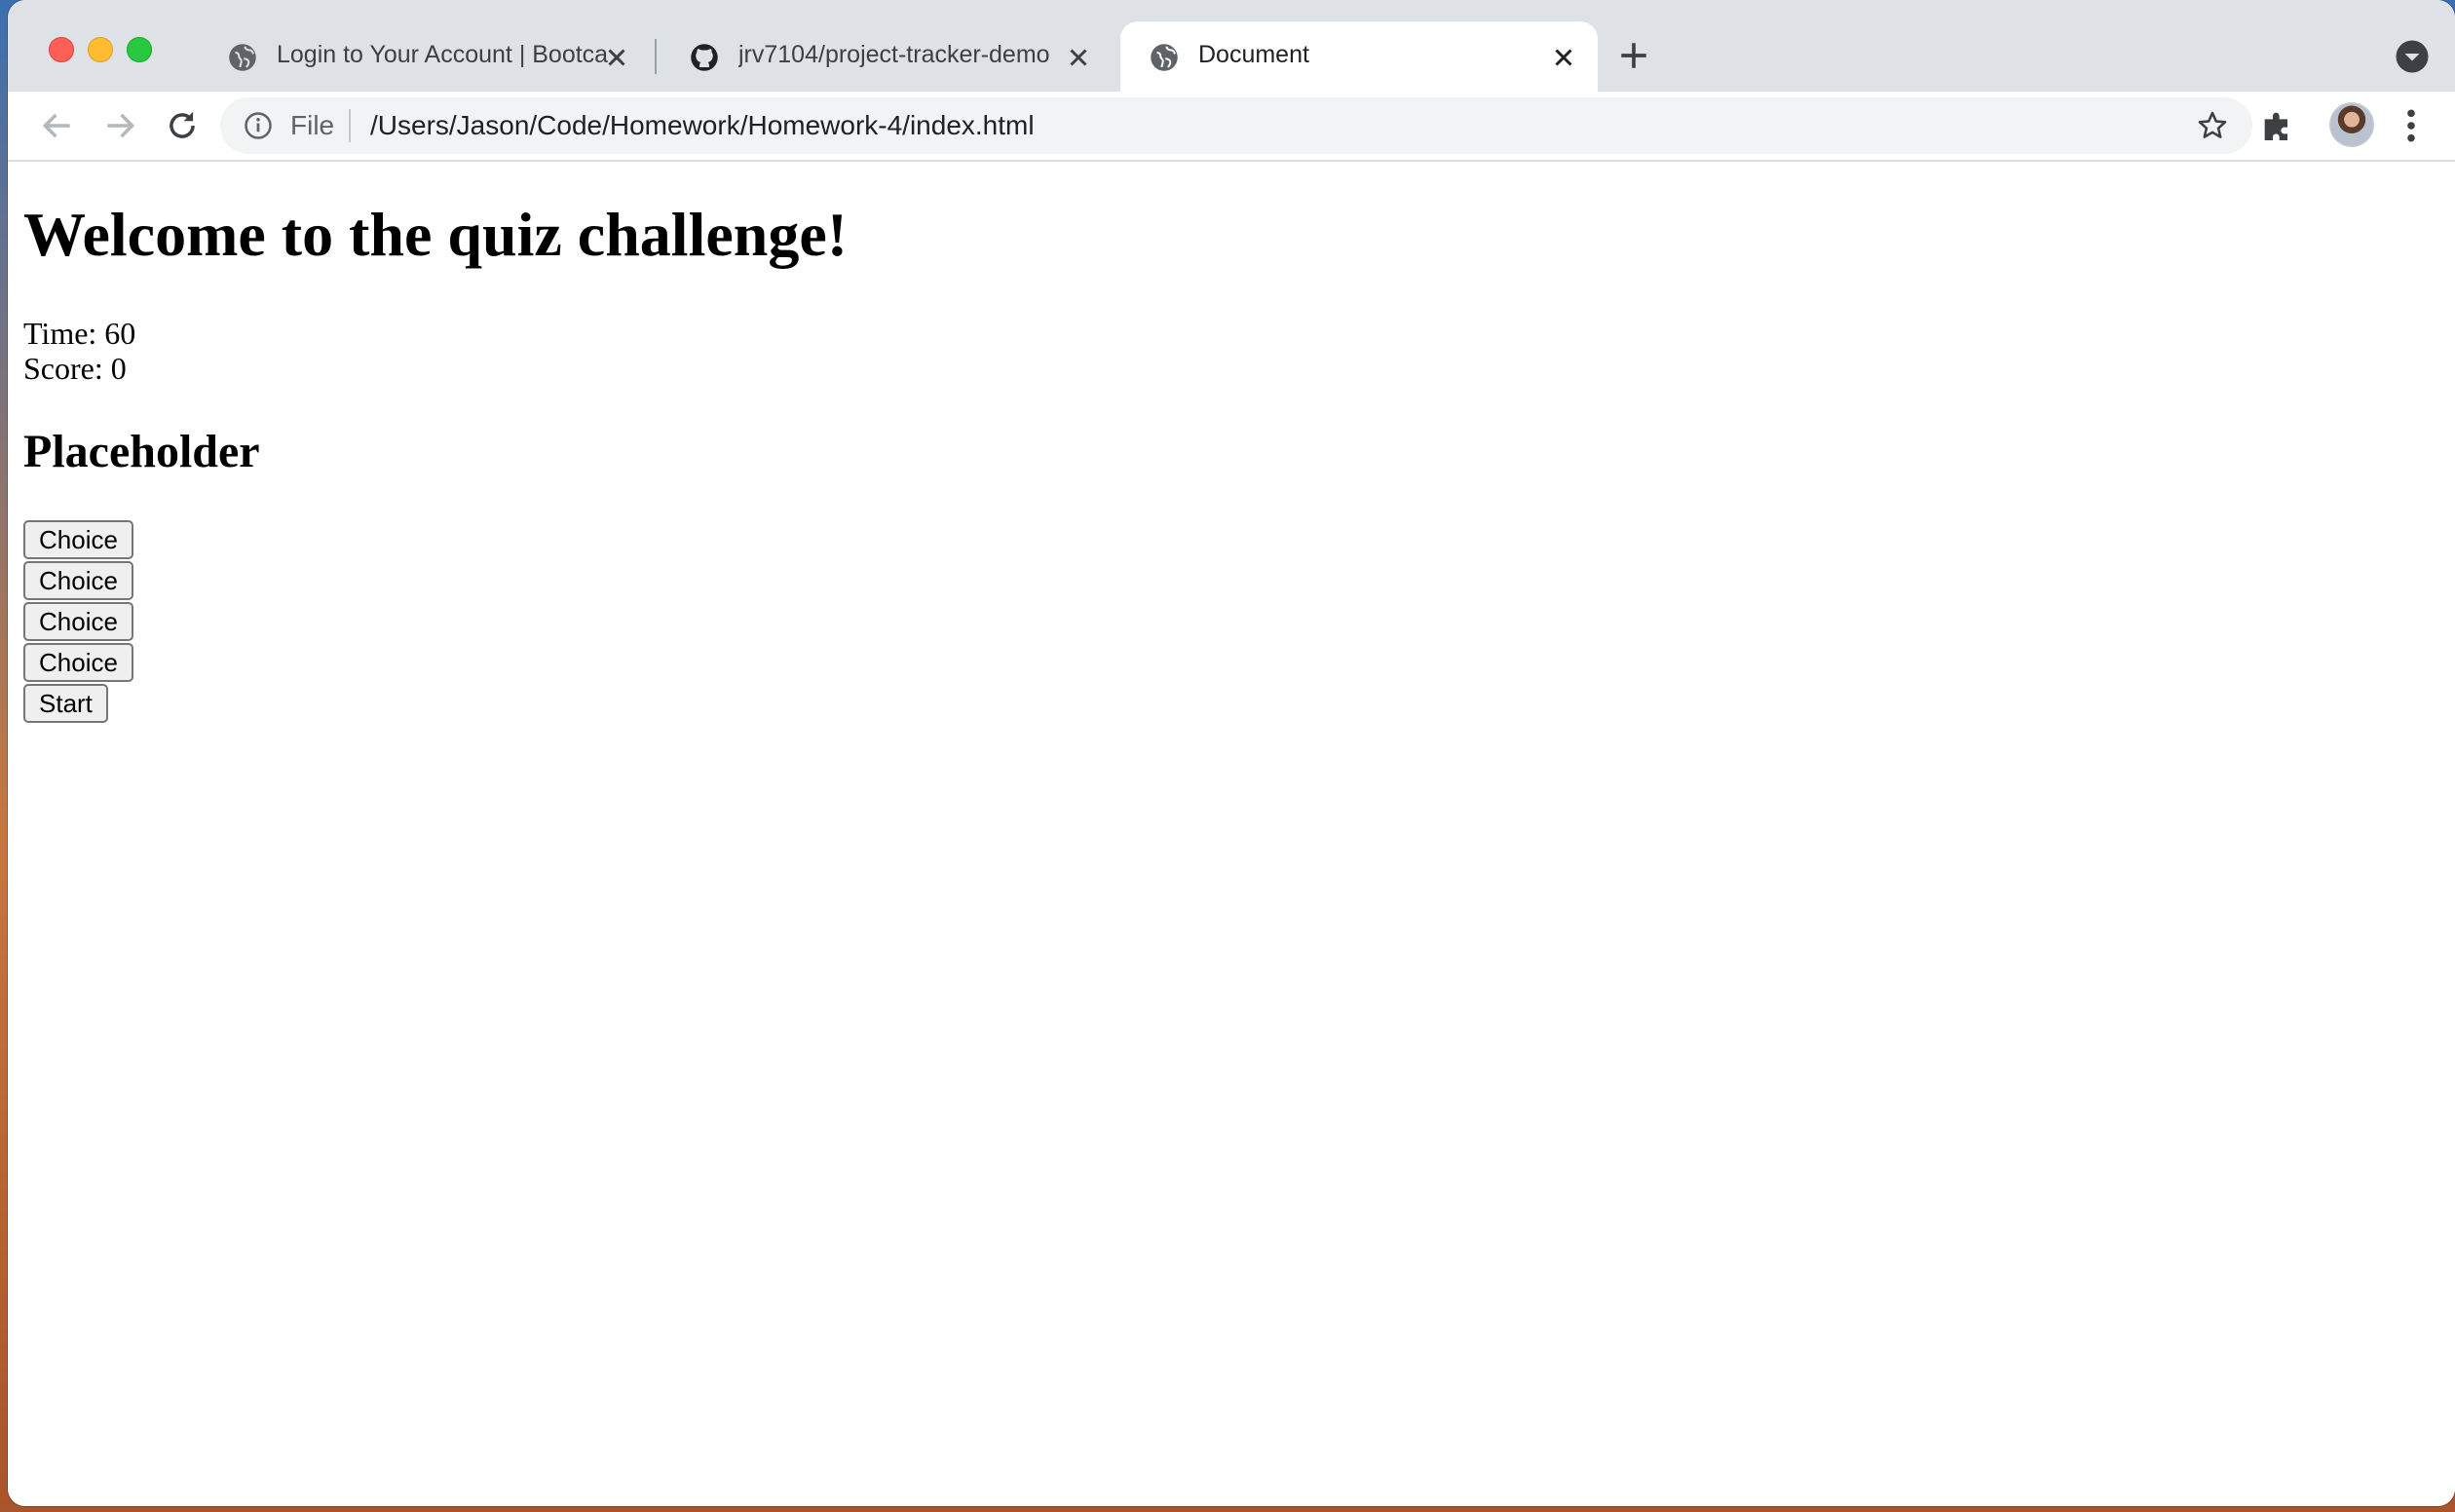  What do you see at coordinates (2411, 125) in the screenshot?
I see `more-menu-icon` at bounding box center [2411, 125].